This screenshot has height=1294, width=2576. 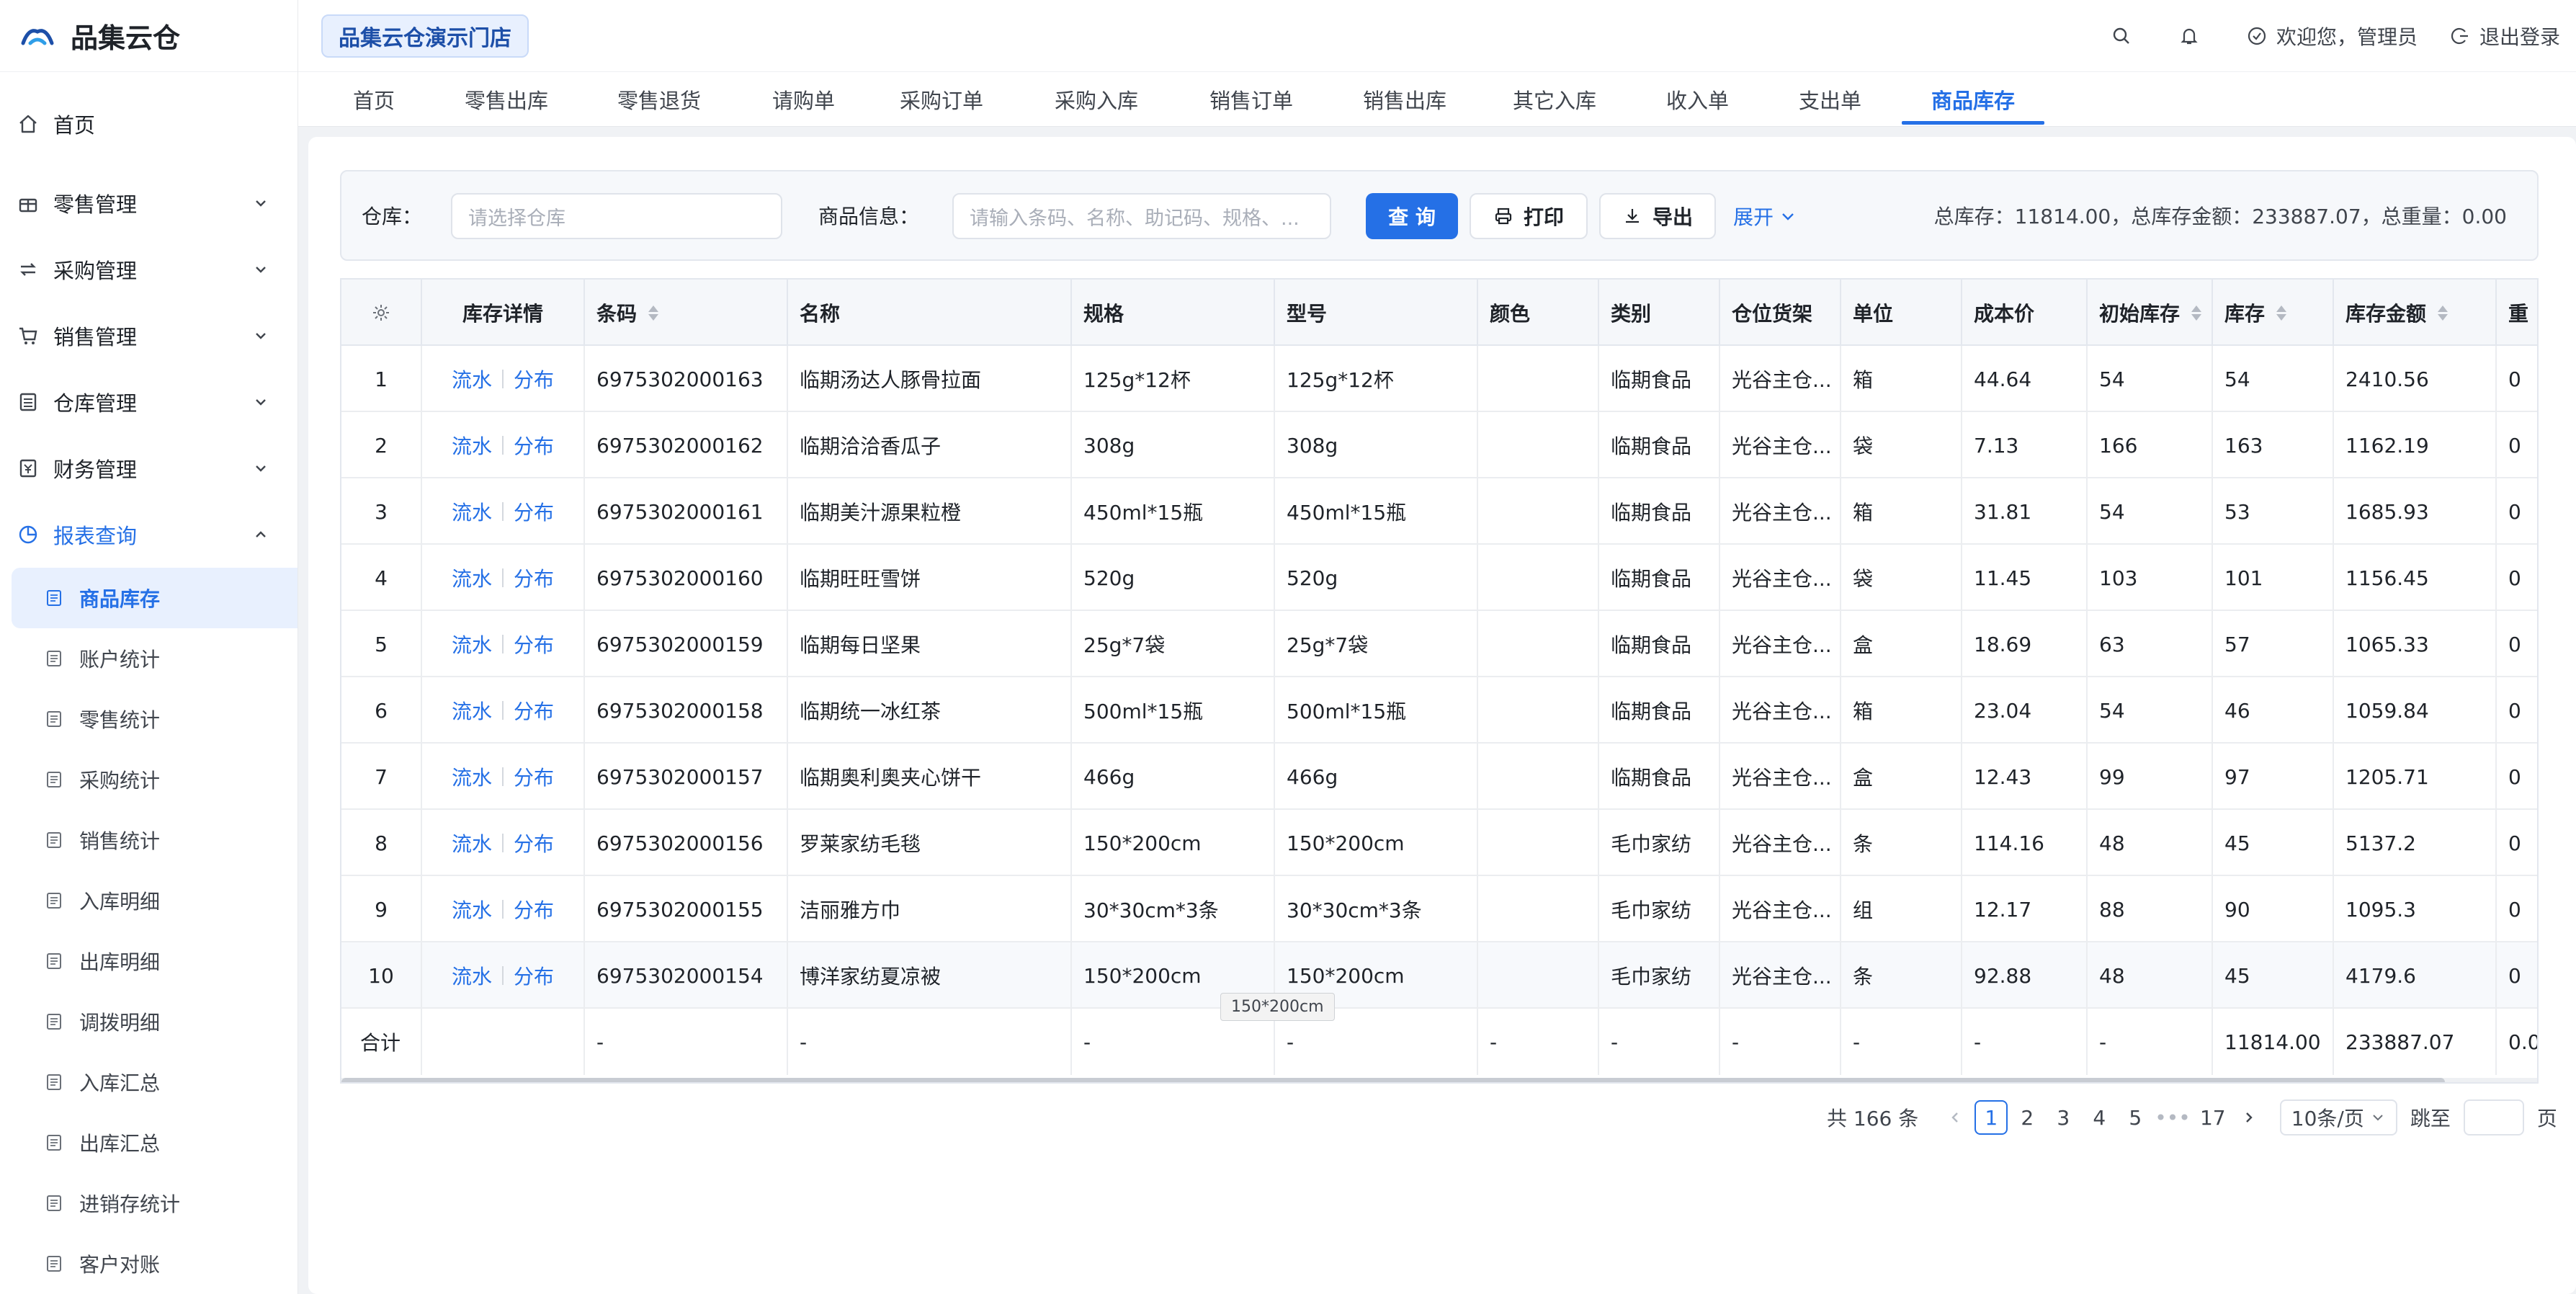 What do you see at coordinates (2504, 36) in the screenshot?
I see `logout-button: 退出登录` at bounding box center [2504, 36].